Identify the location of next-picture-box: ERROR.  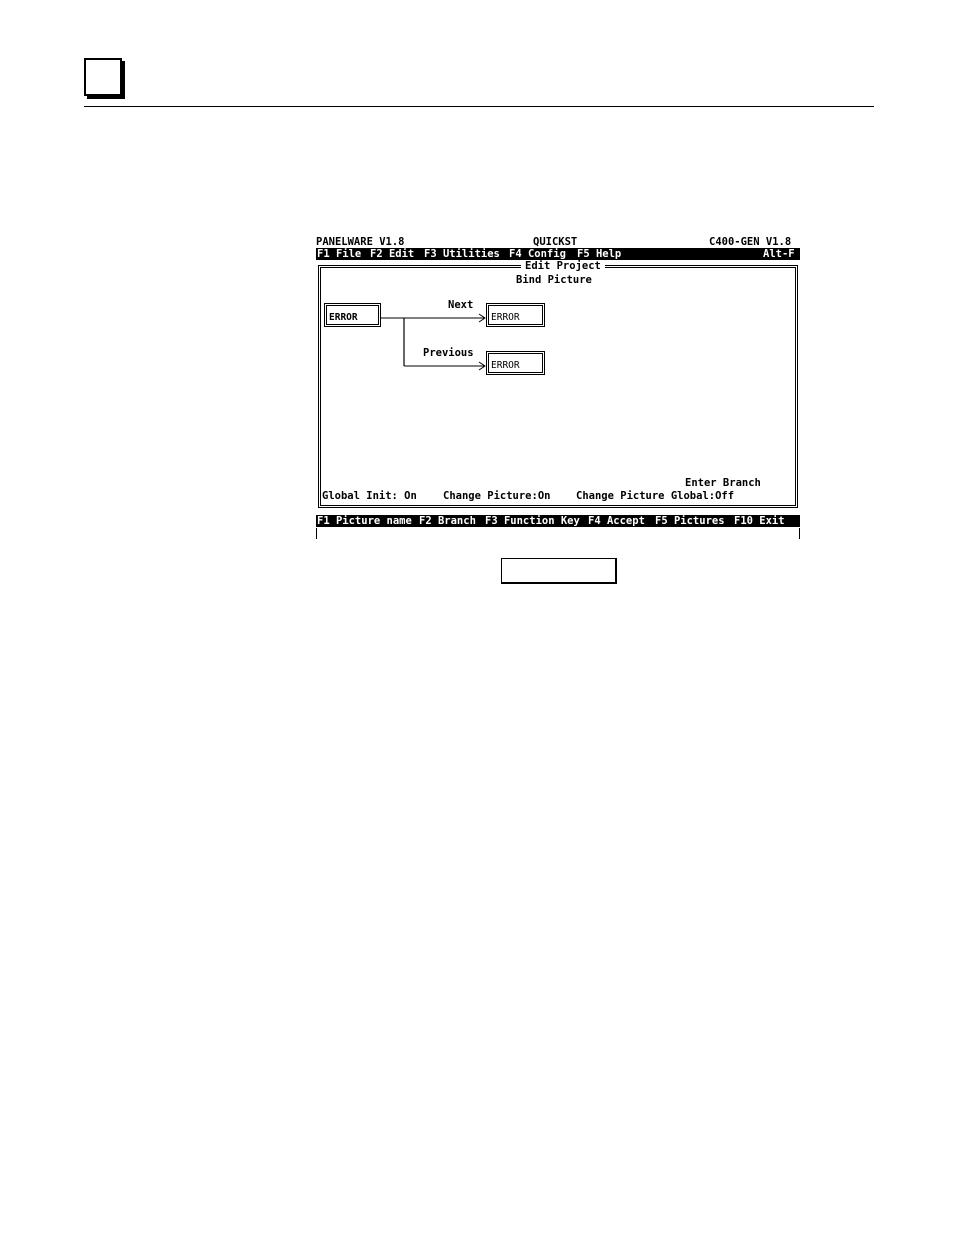
(515, 315).